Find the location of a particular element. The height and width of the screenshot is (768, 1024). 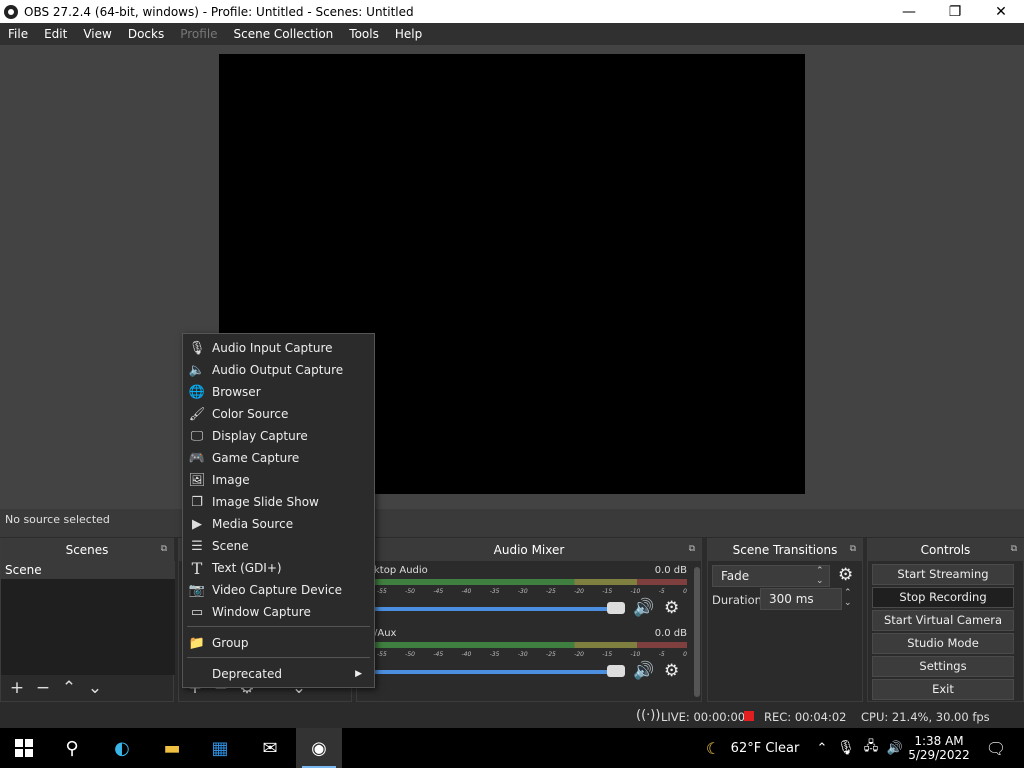

add-icon: + is located at coordinates (17, 688).